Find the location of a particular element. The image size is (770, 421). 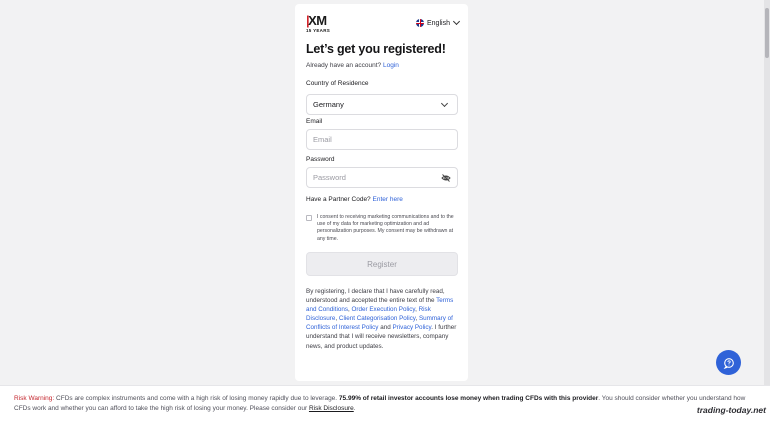

password-field: Password is located at coordinates (382, 177).